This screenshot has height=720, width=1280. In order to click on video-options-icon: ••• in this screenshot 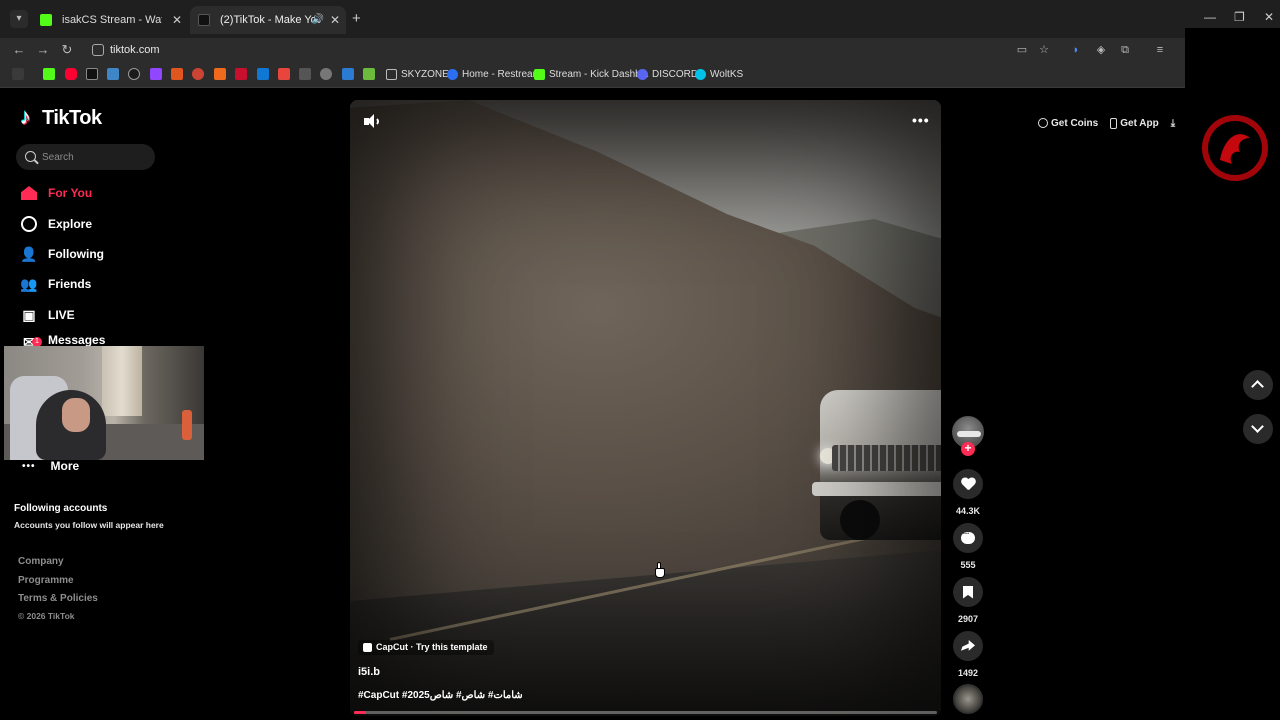, I will do `click(921, 120)`.